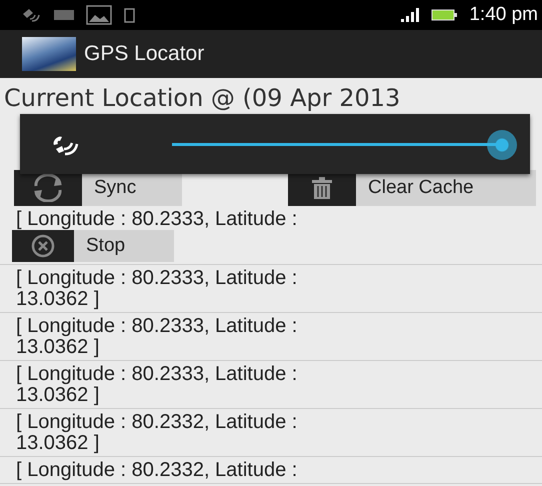  I want to click on stop-button: Stop, so click(93, 246).